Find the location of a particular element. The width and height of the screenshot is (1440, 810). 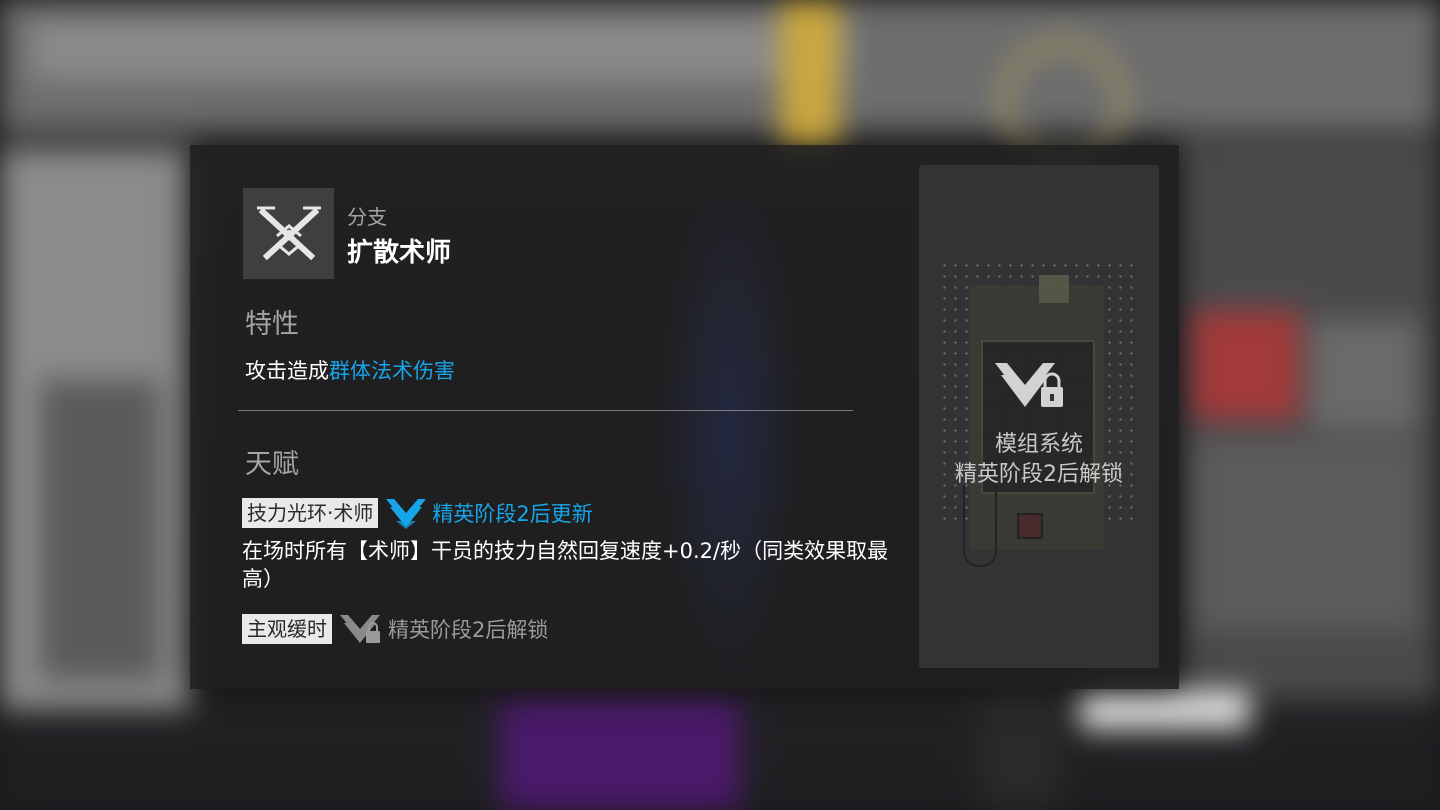

elite-2-lock-icon is located at coordinates (361, 629).